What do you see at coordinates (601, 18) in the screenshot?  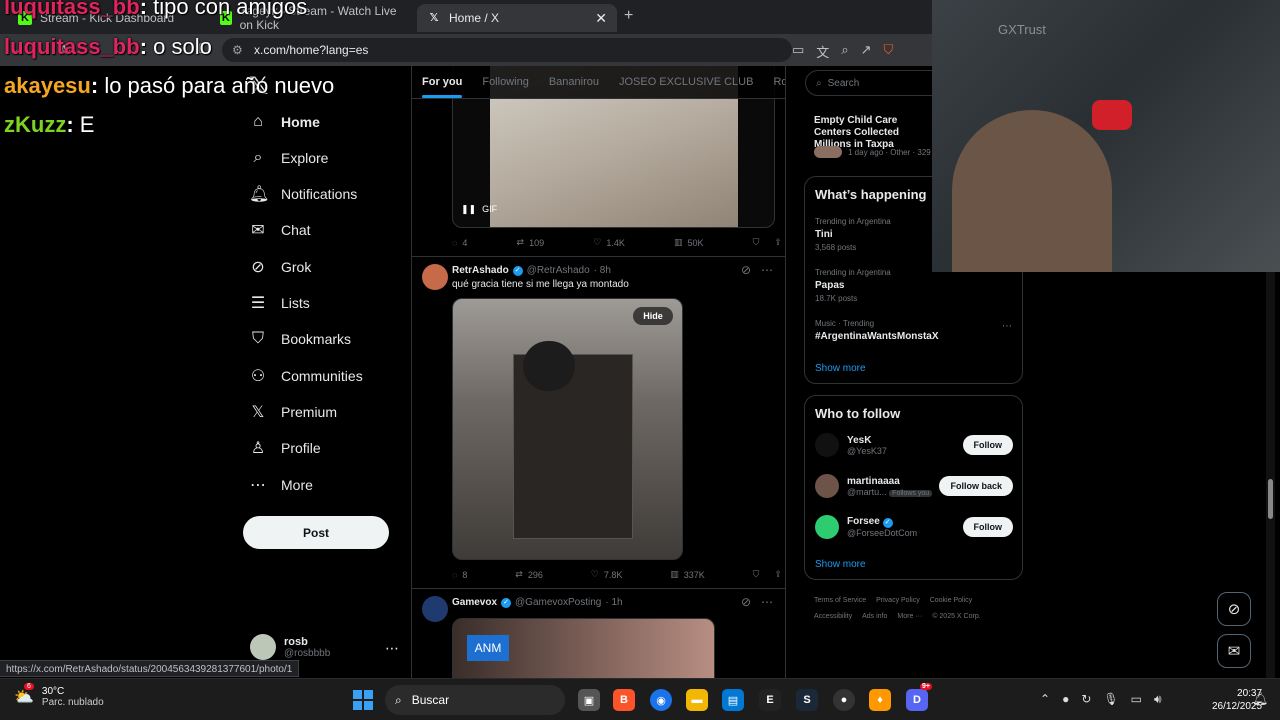 I see `close-icon: ✕` at bounding box center [601, 18].